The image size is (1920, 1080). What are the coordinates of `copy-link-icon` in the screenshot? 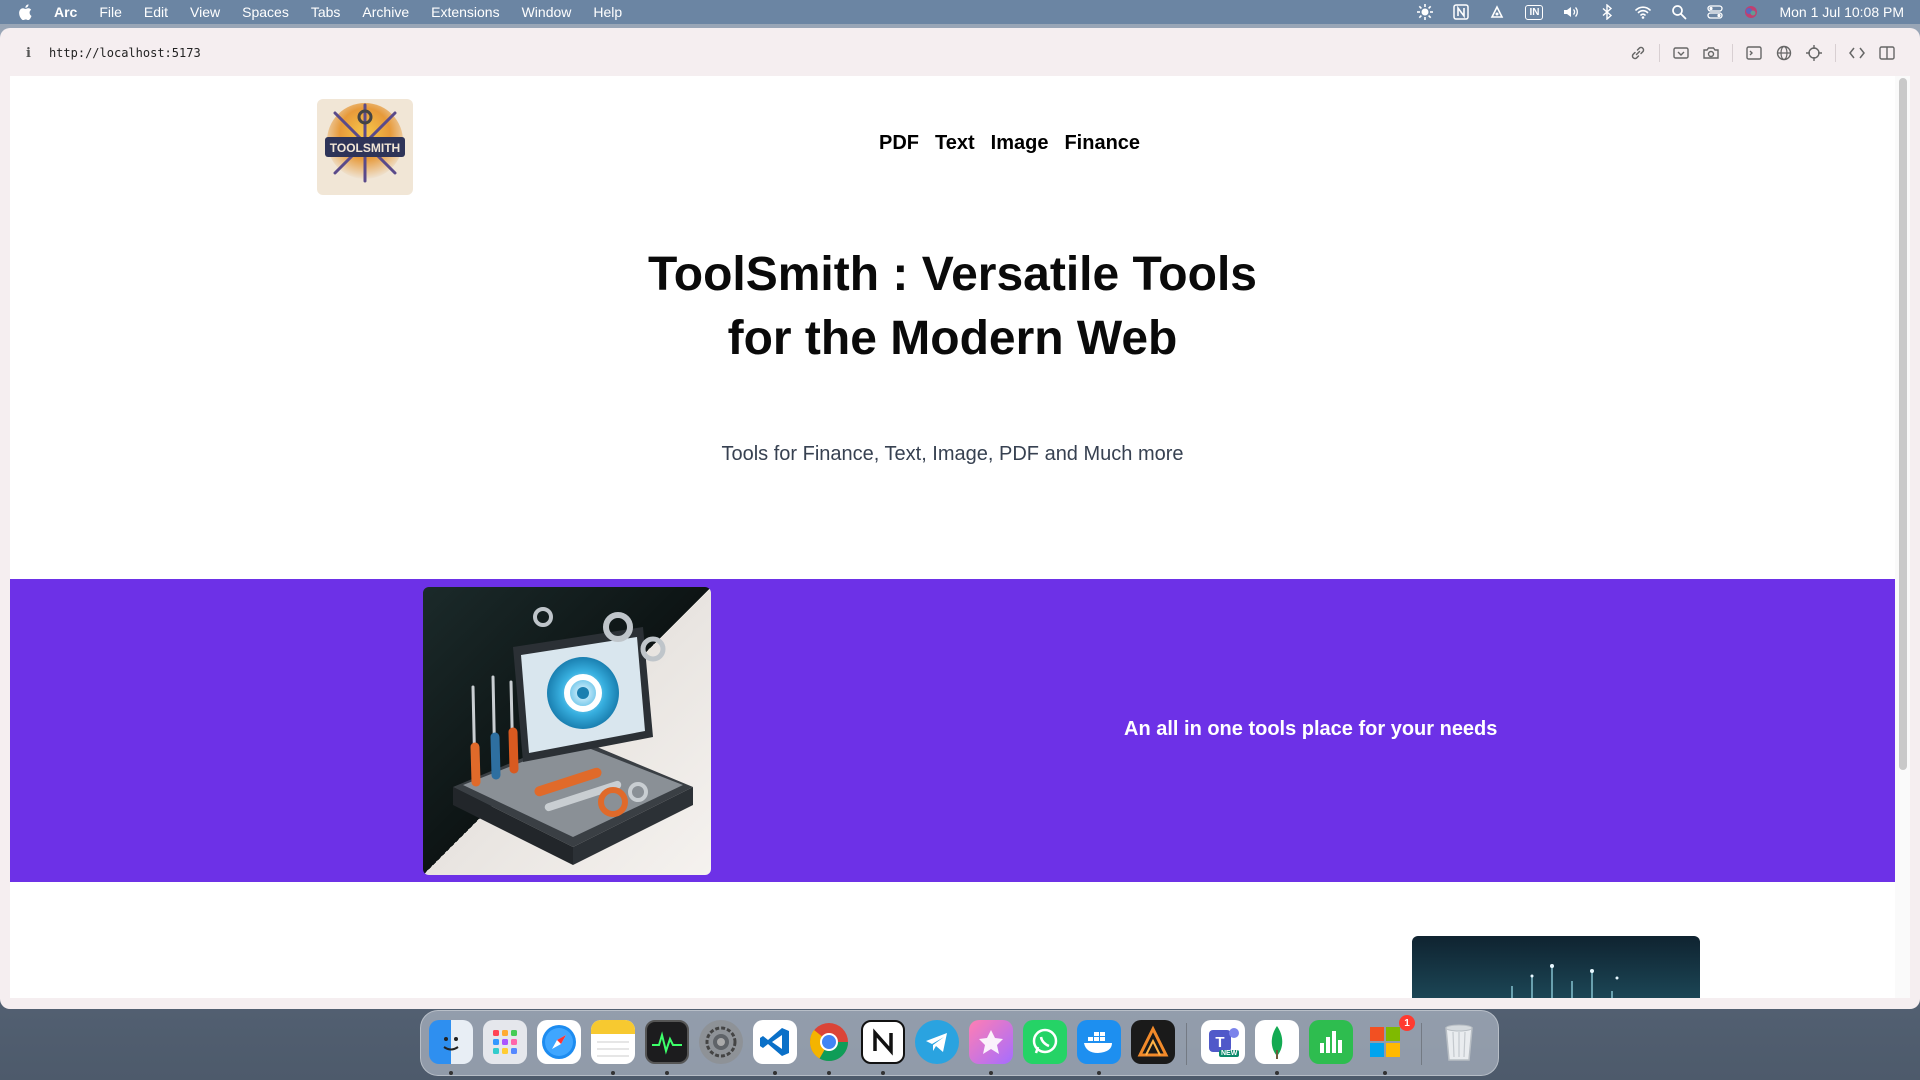 It's located at (1638, 53).